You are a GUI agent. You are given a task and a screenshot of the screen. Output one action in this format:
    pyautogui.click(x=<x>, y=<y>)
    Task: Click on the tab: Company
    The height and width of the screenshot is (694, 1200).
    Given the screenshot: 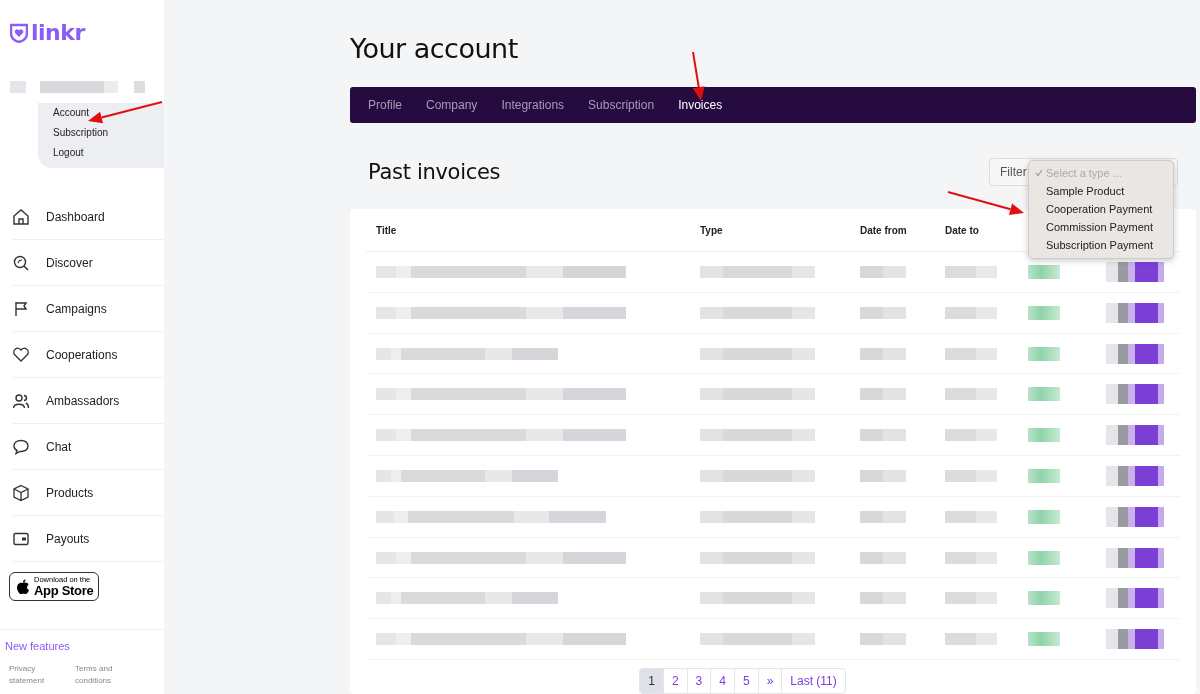 What is the action you would take?
    pyautogui.click(x=452, y=105)
    